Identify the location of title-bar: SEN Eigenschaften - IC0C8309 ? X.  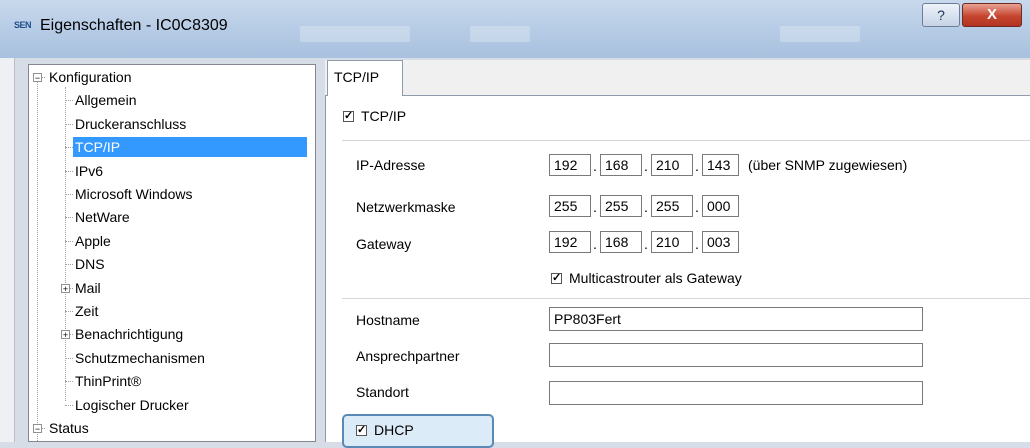
(515, 29).